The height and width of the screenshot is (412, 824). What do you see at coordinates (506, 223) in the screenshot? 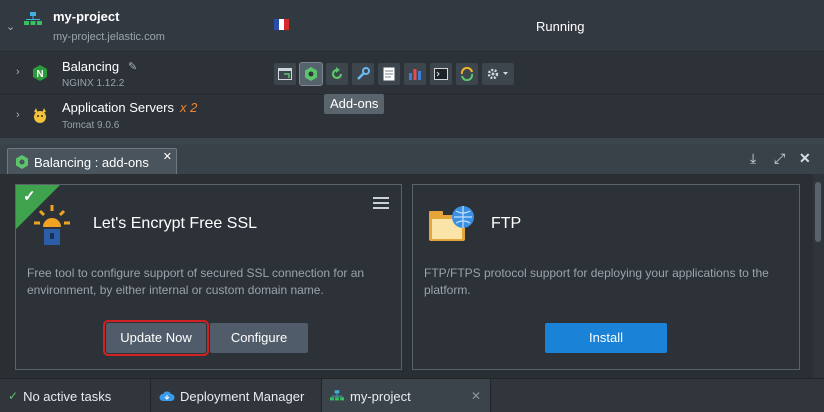
I see `addon-title: FTP` at bounding box center [506, 223].